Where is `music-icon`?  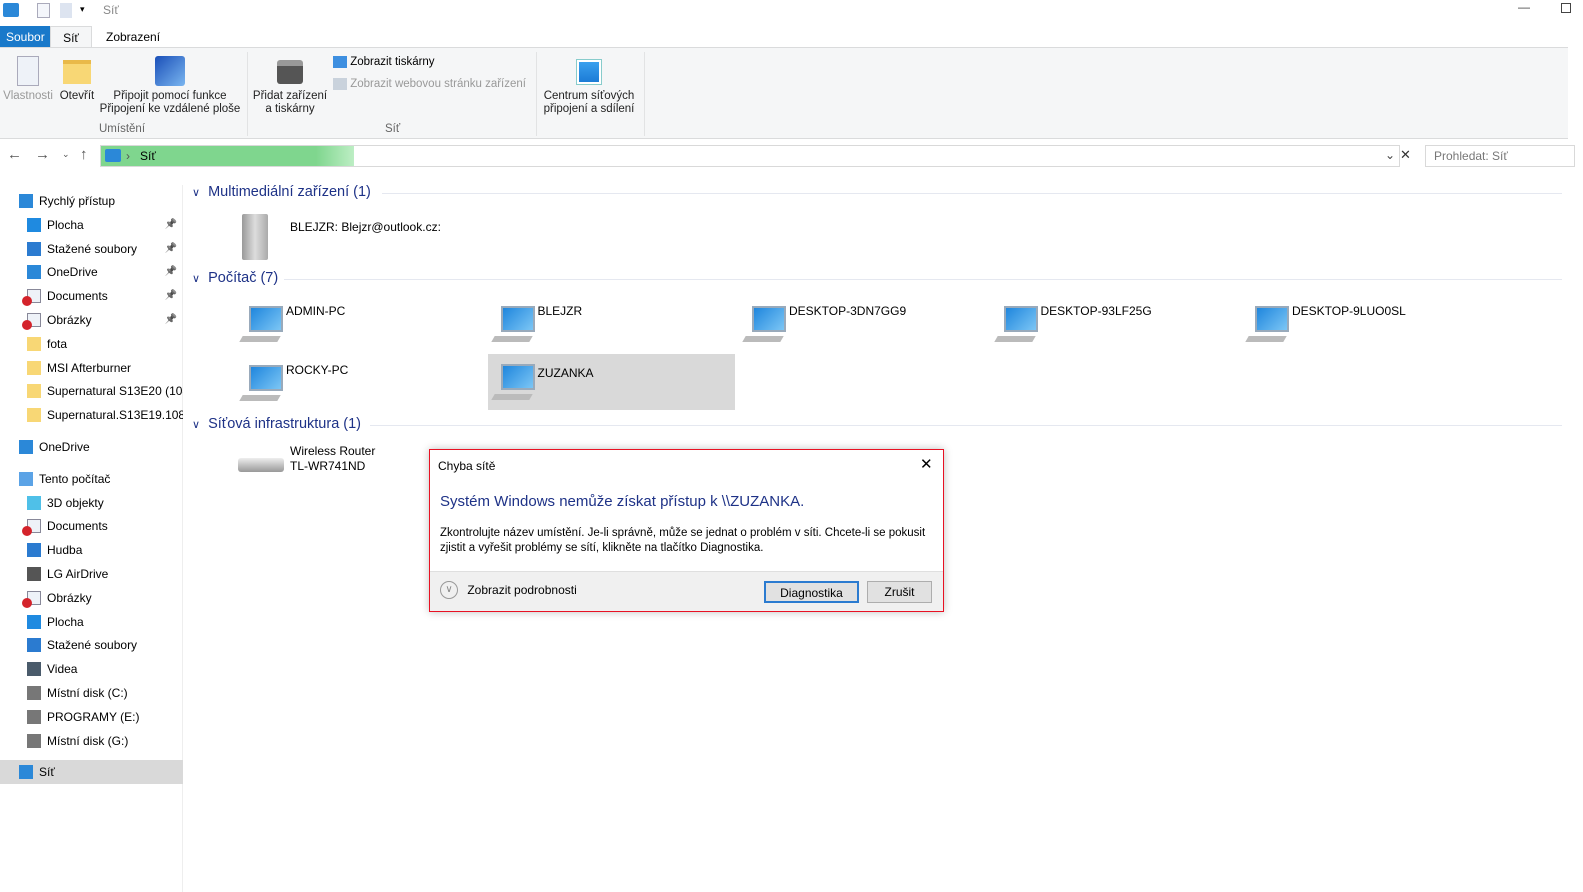
music-icon is located at coordinates (34, 550).